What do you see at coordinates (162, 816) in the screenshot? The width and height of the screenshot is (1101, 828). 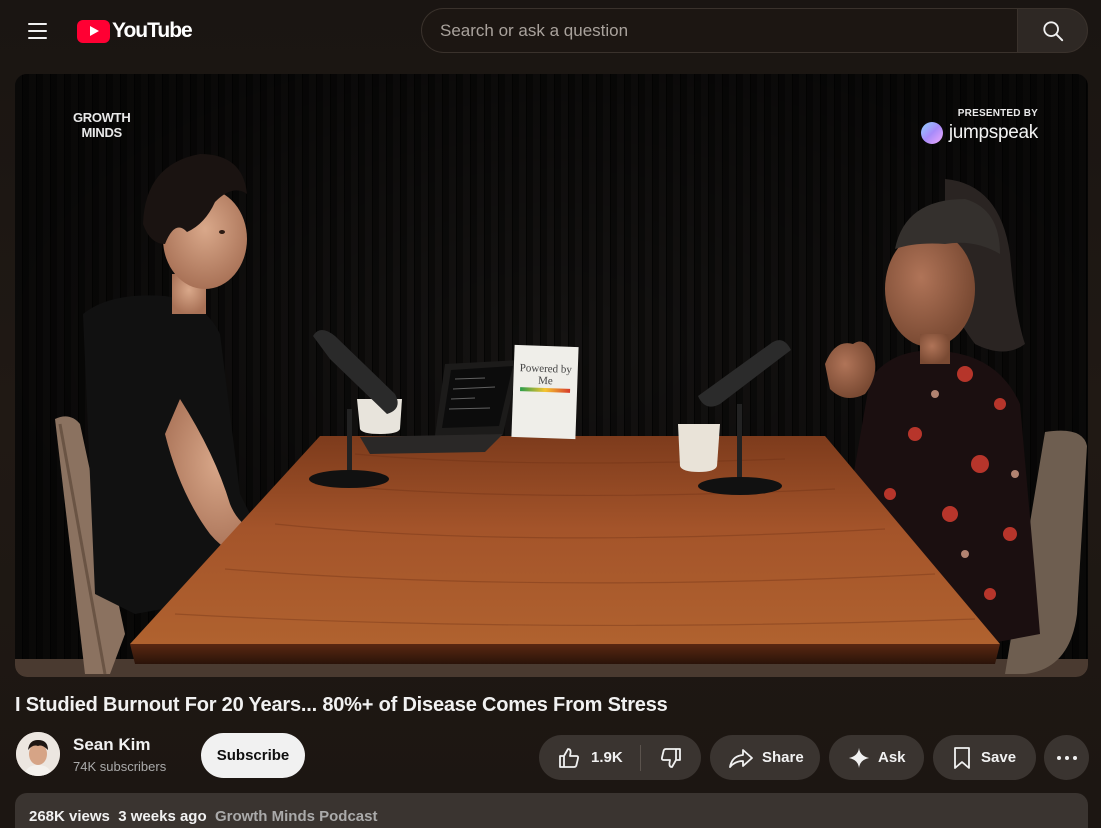 I see `upload-date: 3 weeks ago` at bounding box center [162, 816].